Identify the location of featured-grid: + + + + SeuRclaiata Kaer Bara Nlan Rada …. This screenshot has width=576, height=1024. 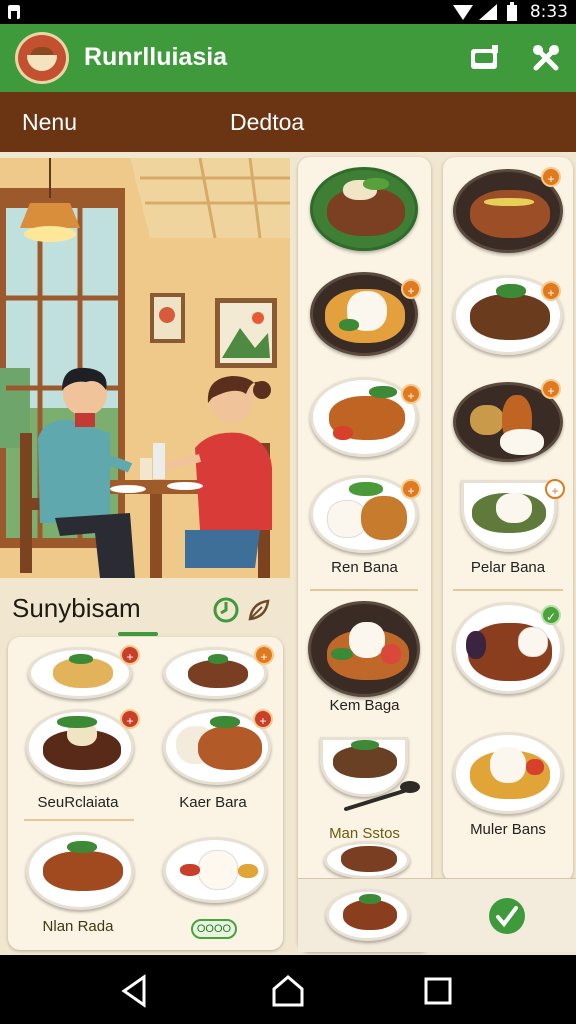
(145, 793).